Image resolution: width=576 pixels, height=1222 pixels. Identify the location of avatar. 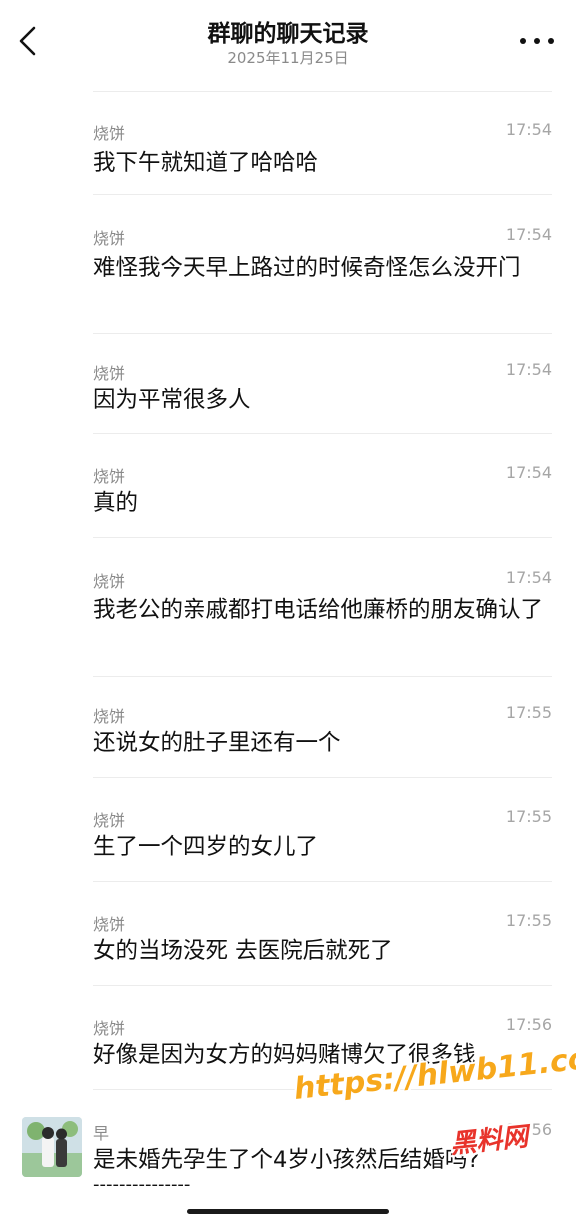
(52, 1147).